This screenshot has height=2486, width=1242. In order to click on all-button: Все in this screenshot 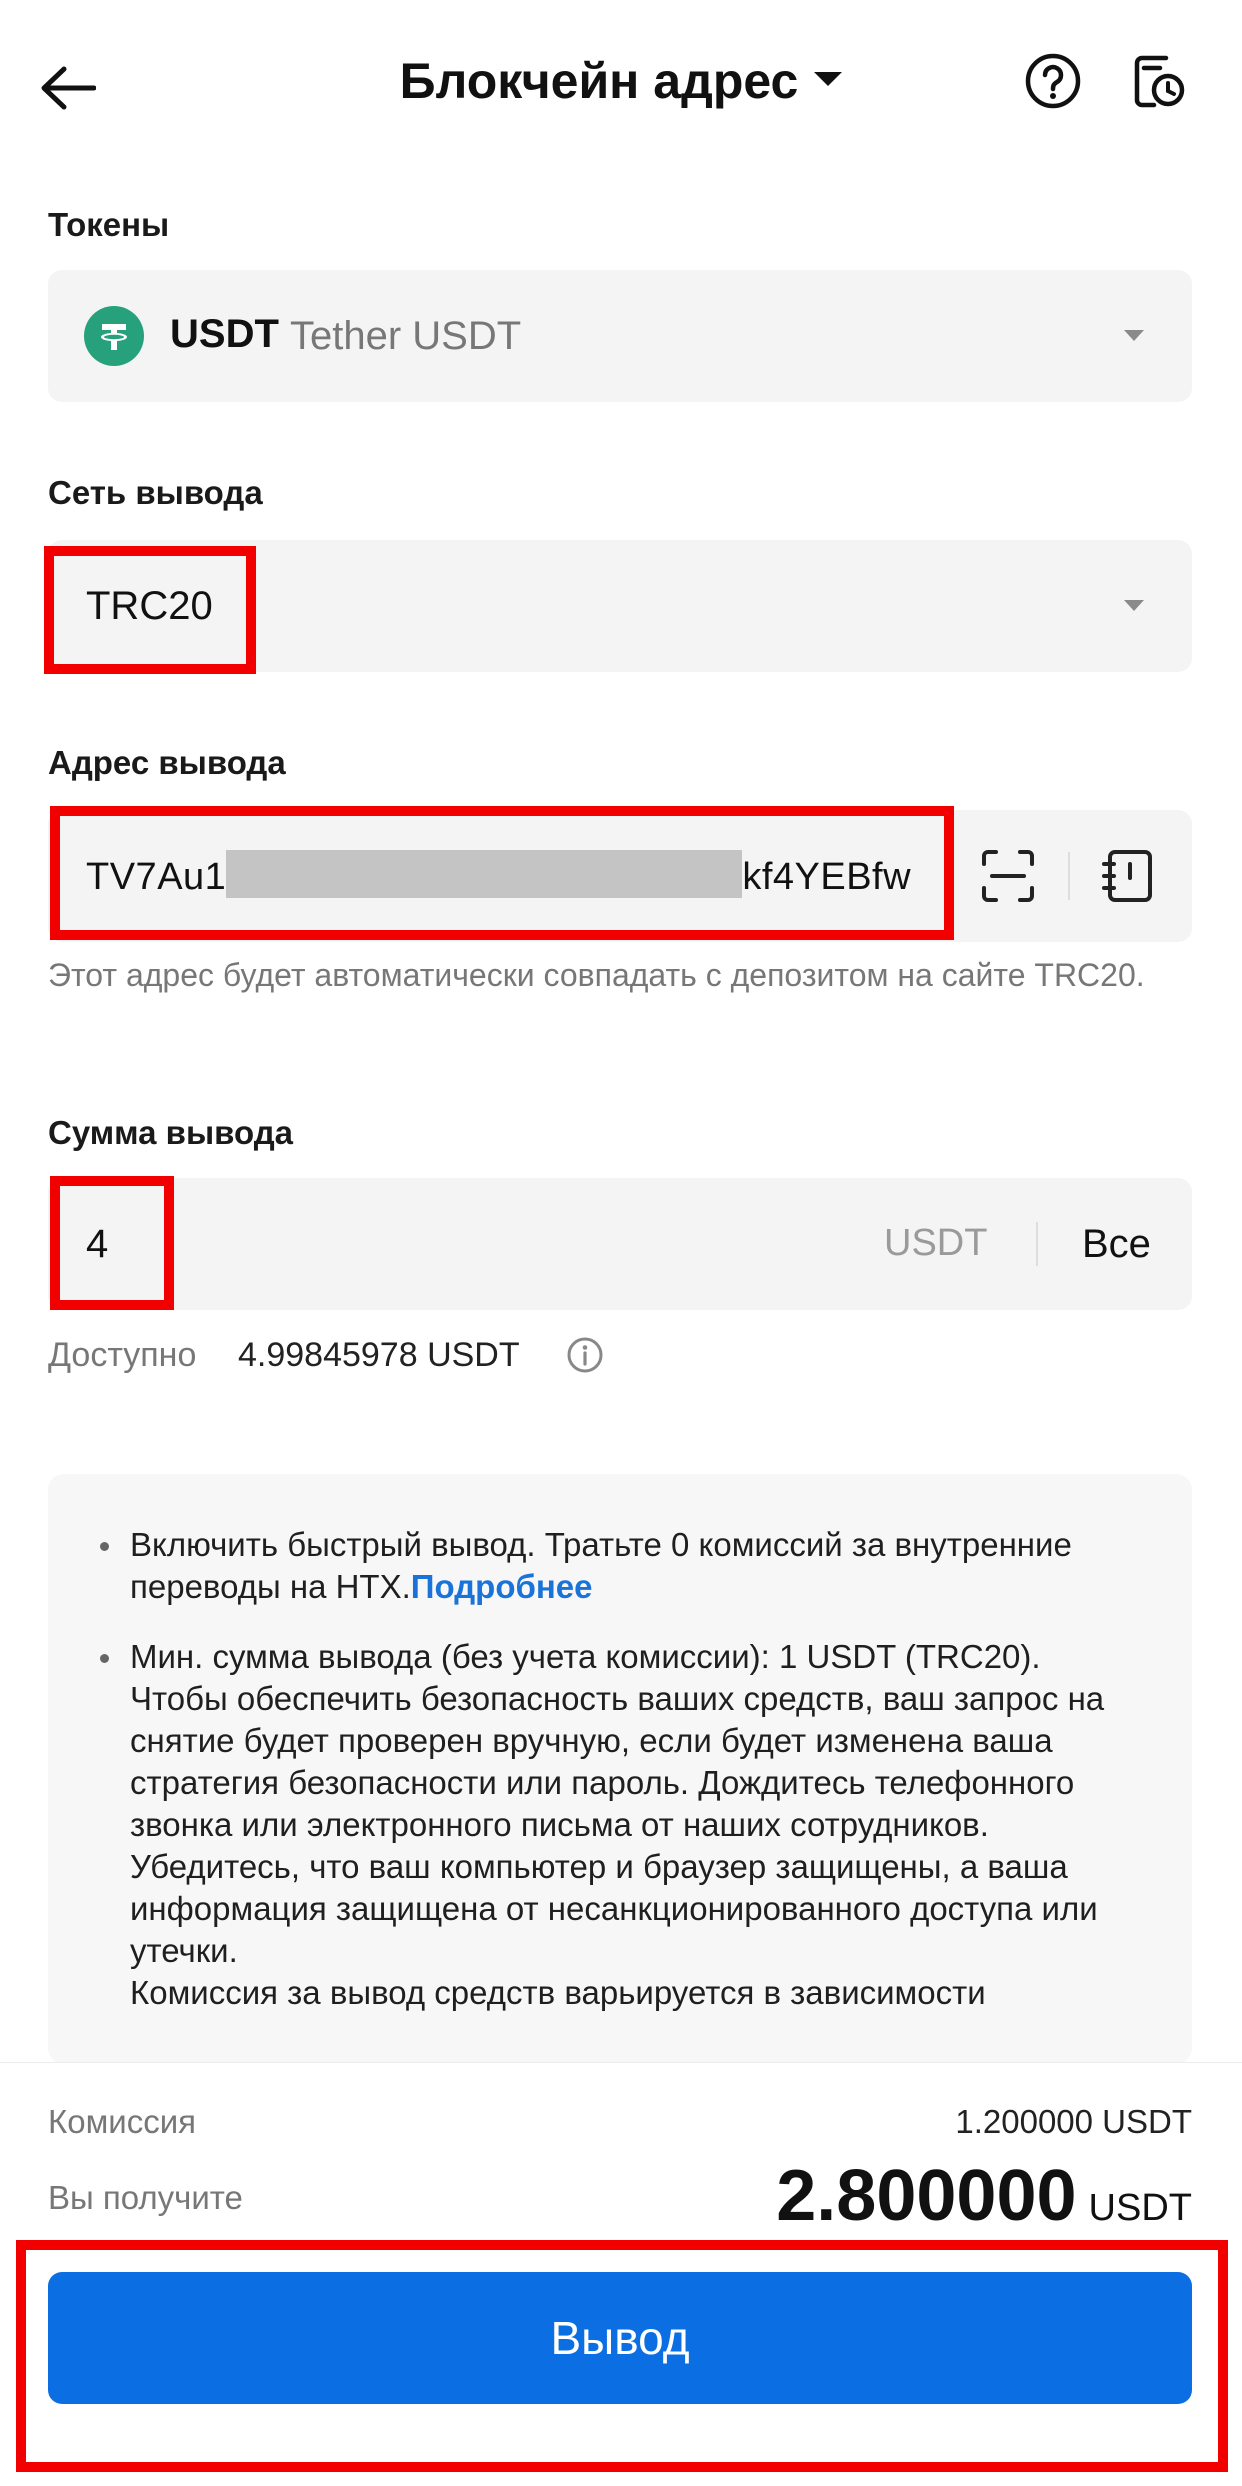, I will do `click(1116, 1244)`.